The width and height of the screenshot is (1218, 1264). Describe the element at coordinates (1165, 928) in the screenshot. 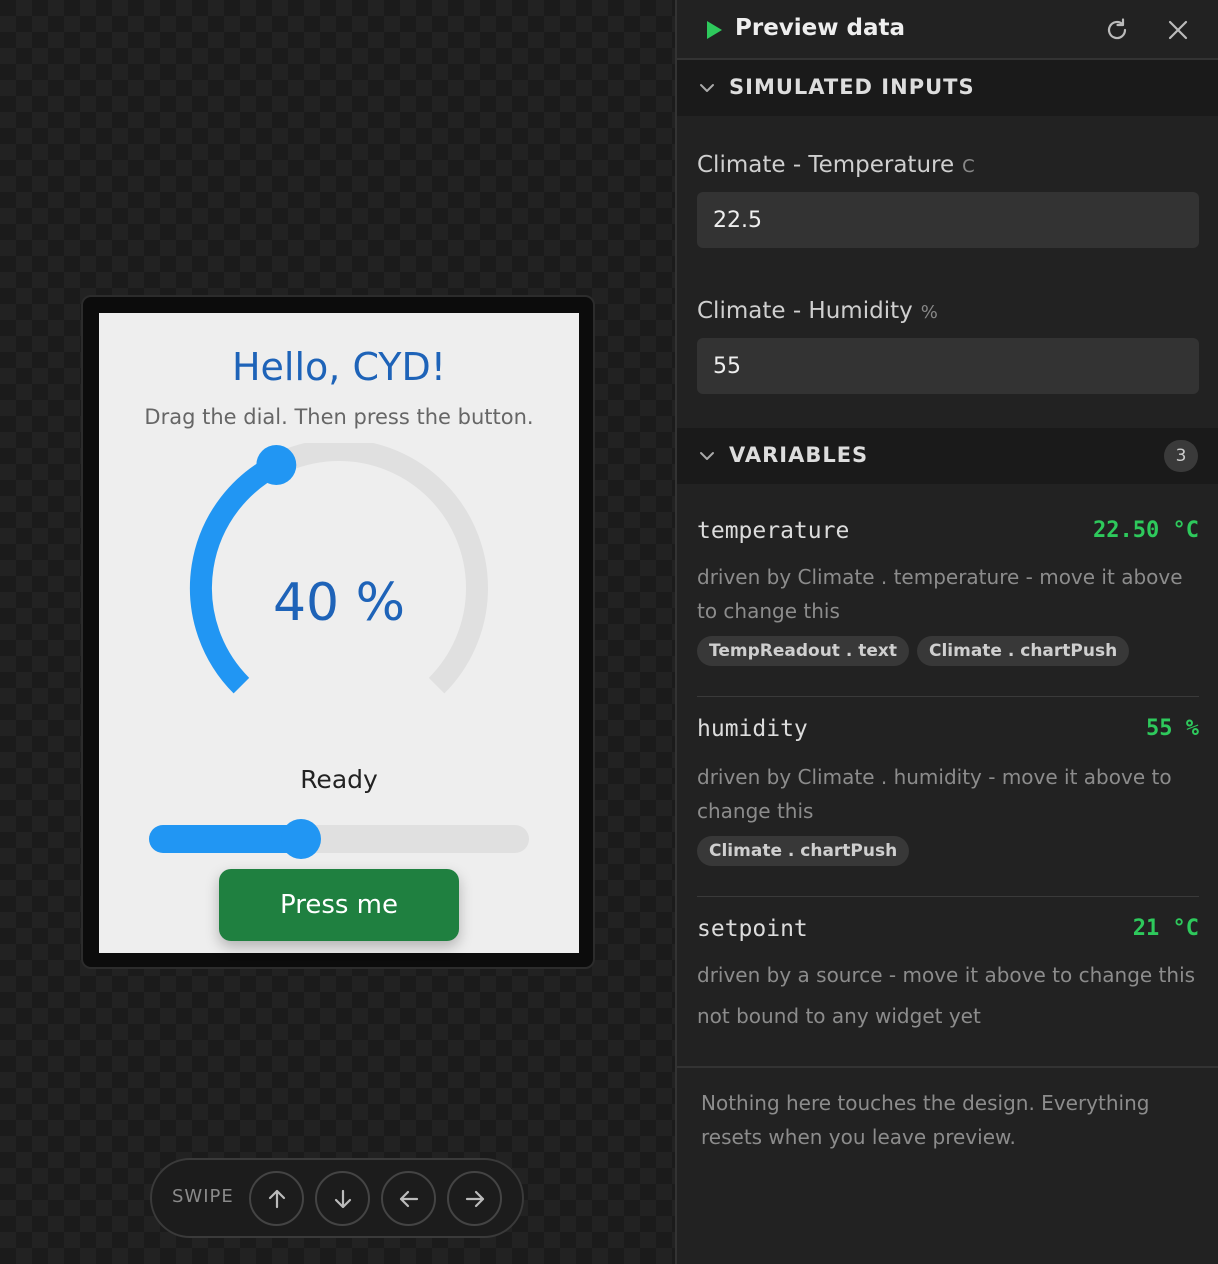

I see `variable-value: 21 °C` at that location.